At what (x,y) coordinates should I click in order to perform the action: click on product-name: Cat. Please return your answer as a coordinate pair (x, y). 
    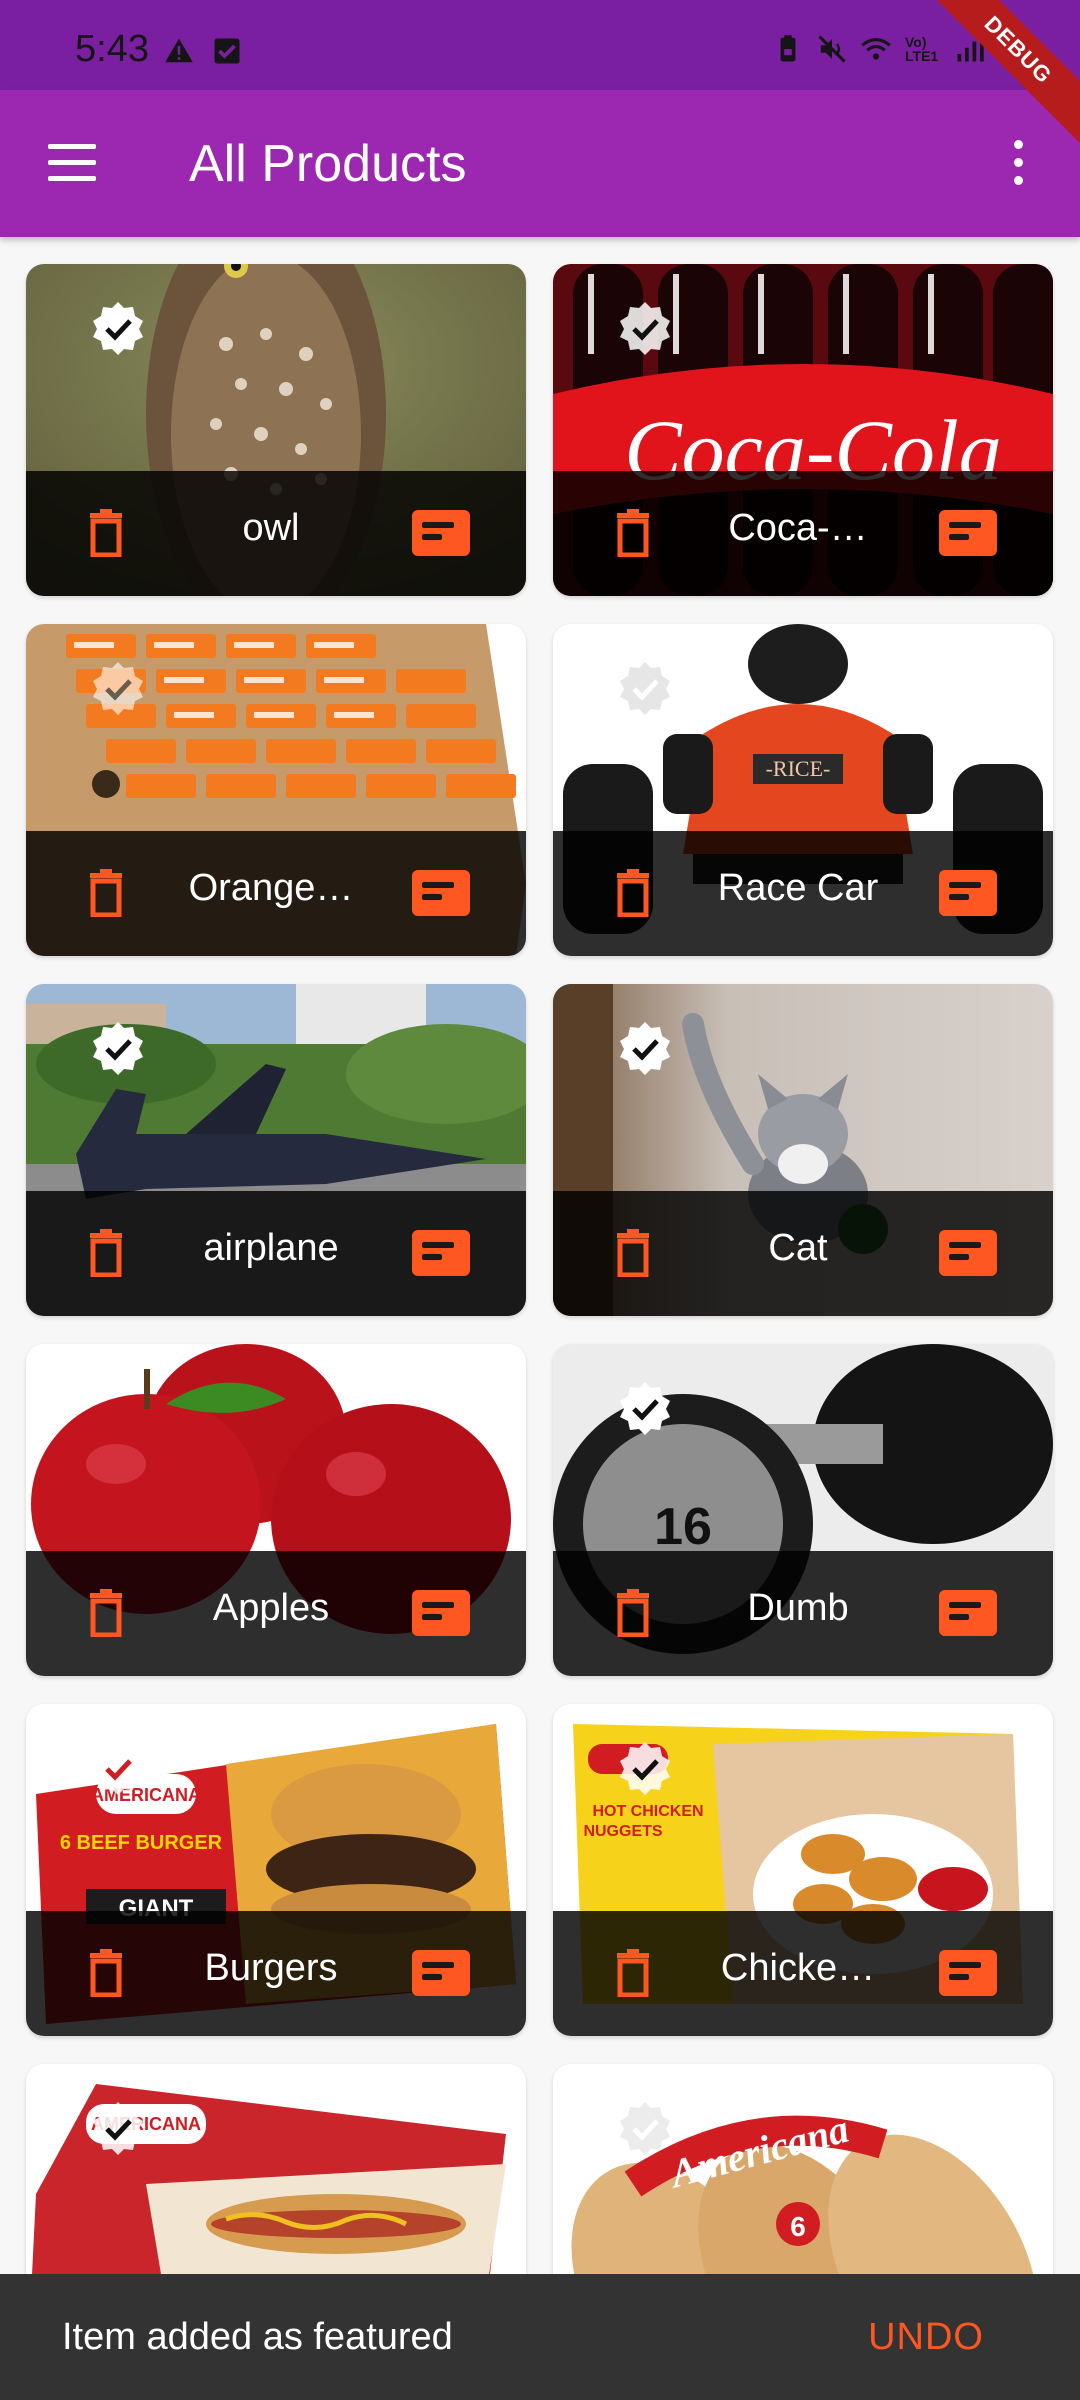
    Looking at the image, I should click on (798, 1248).